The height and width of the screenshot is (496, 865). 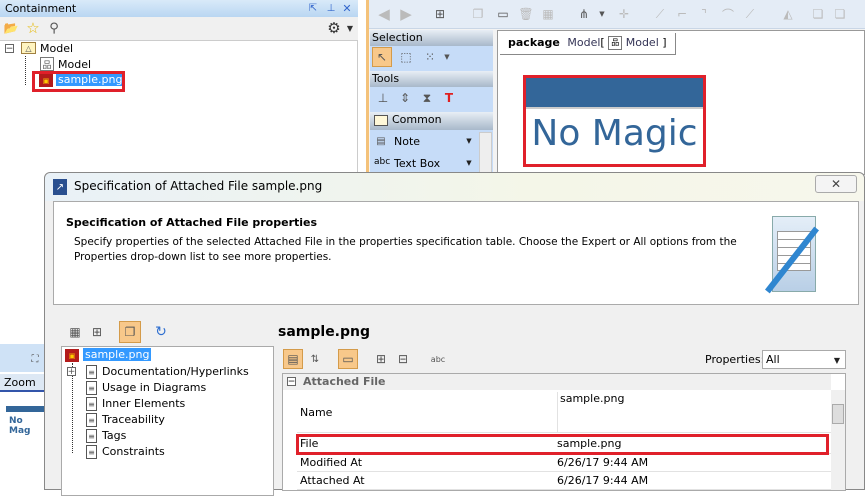 What do you see at coordinates (590, 412) in the screenshot?
I see `property-value: sample.png` at bounding box center [590, 412].